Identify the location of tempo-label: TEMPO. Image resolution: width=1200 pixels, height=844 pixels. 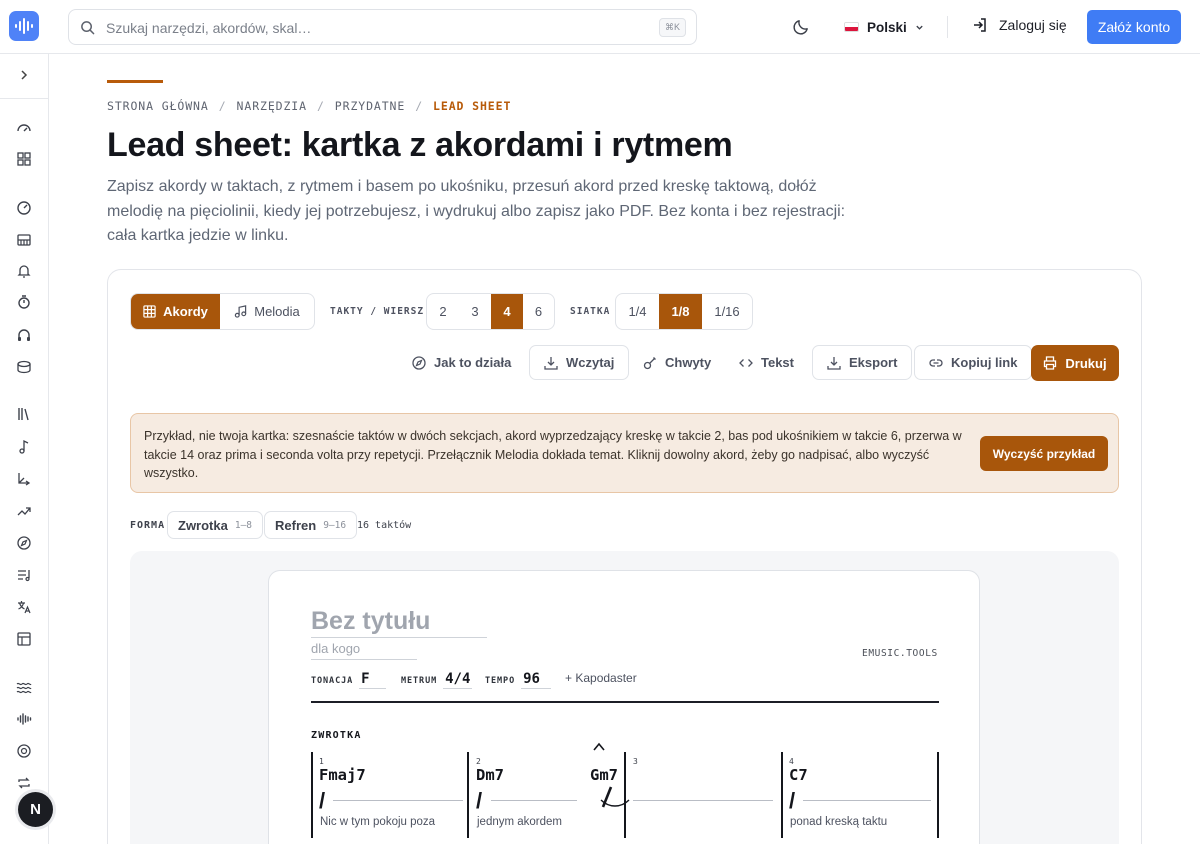
(500, 681).